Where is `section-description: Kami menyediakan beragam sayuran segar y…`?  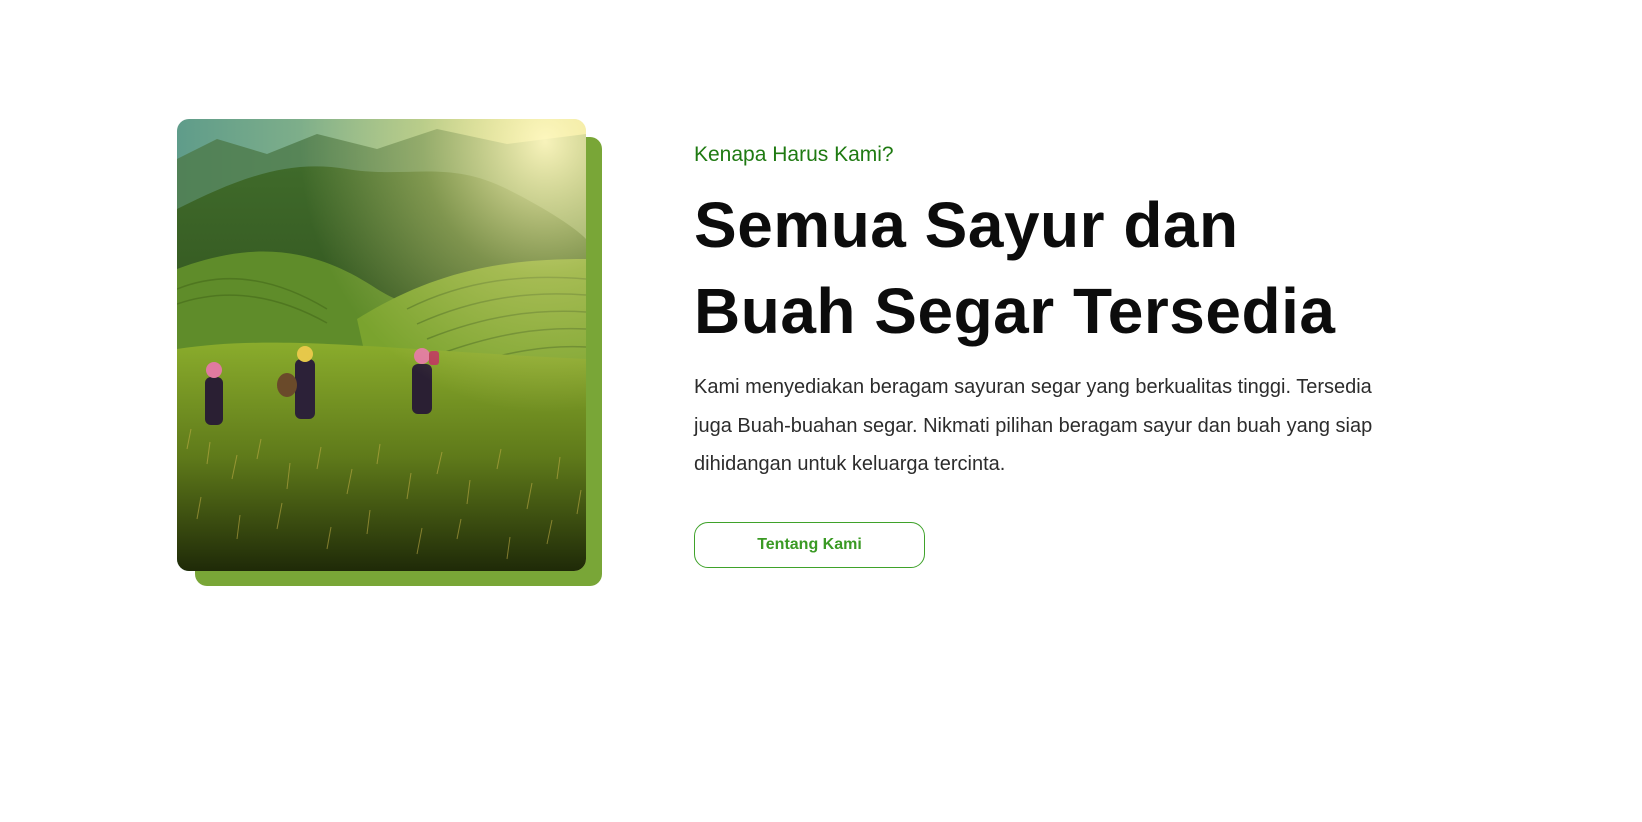
section-description: Kami menyediakan beragam sayuran segar y… is located at coordinates (1033, 425).